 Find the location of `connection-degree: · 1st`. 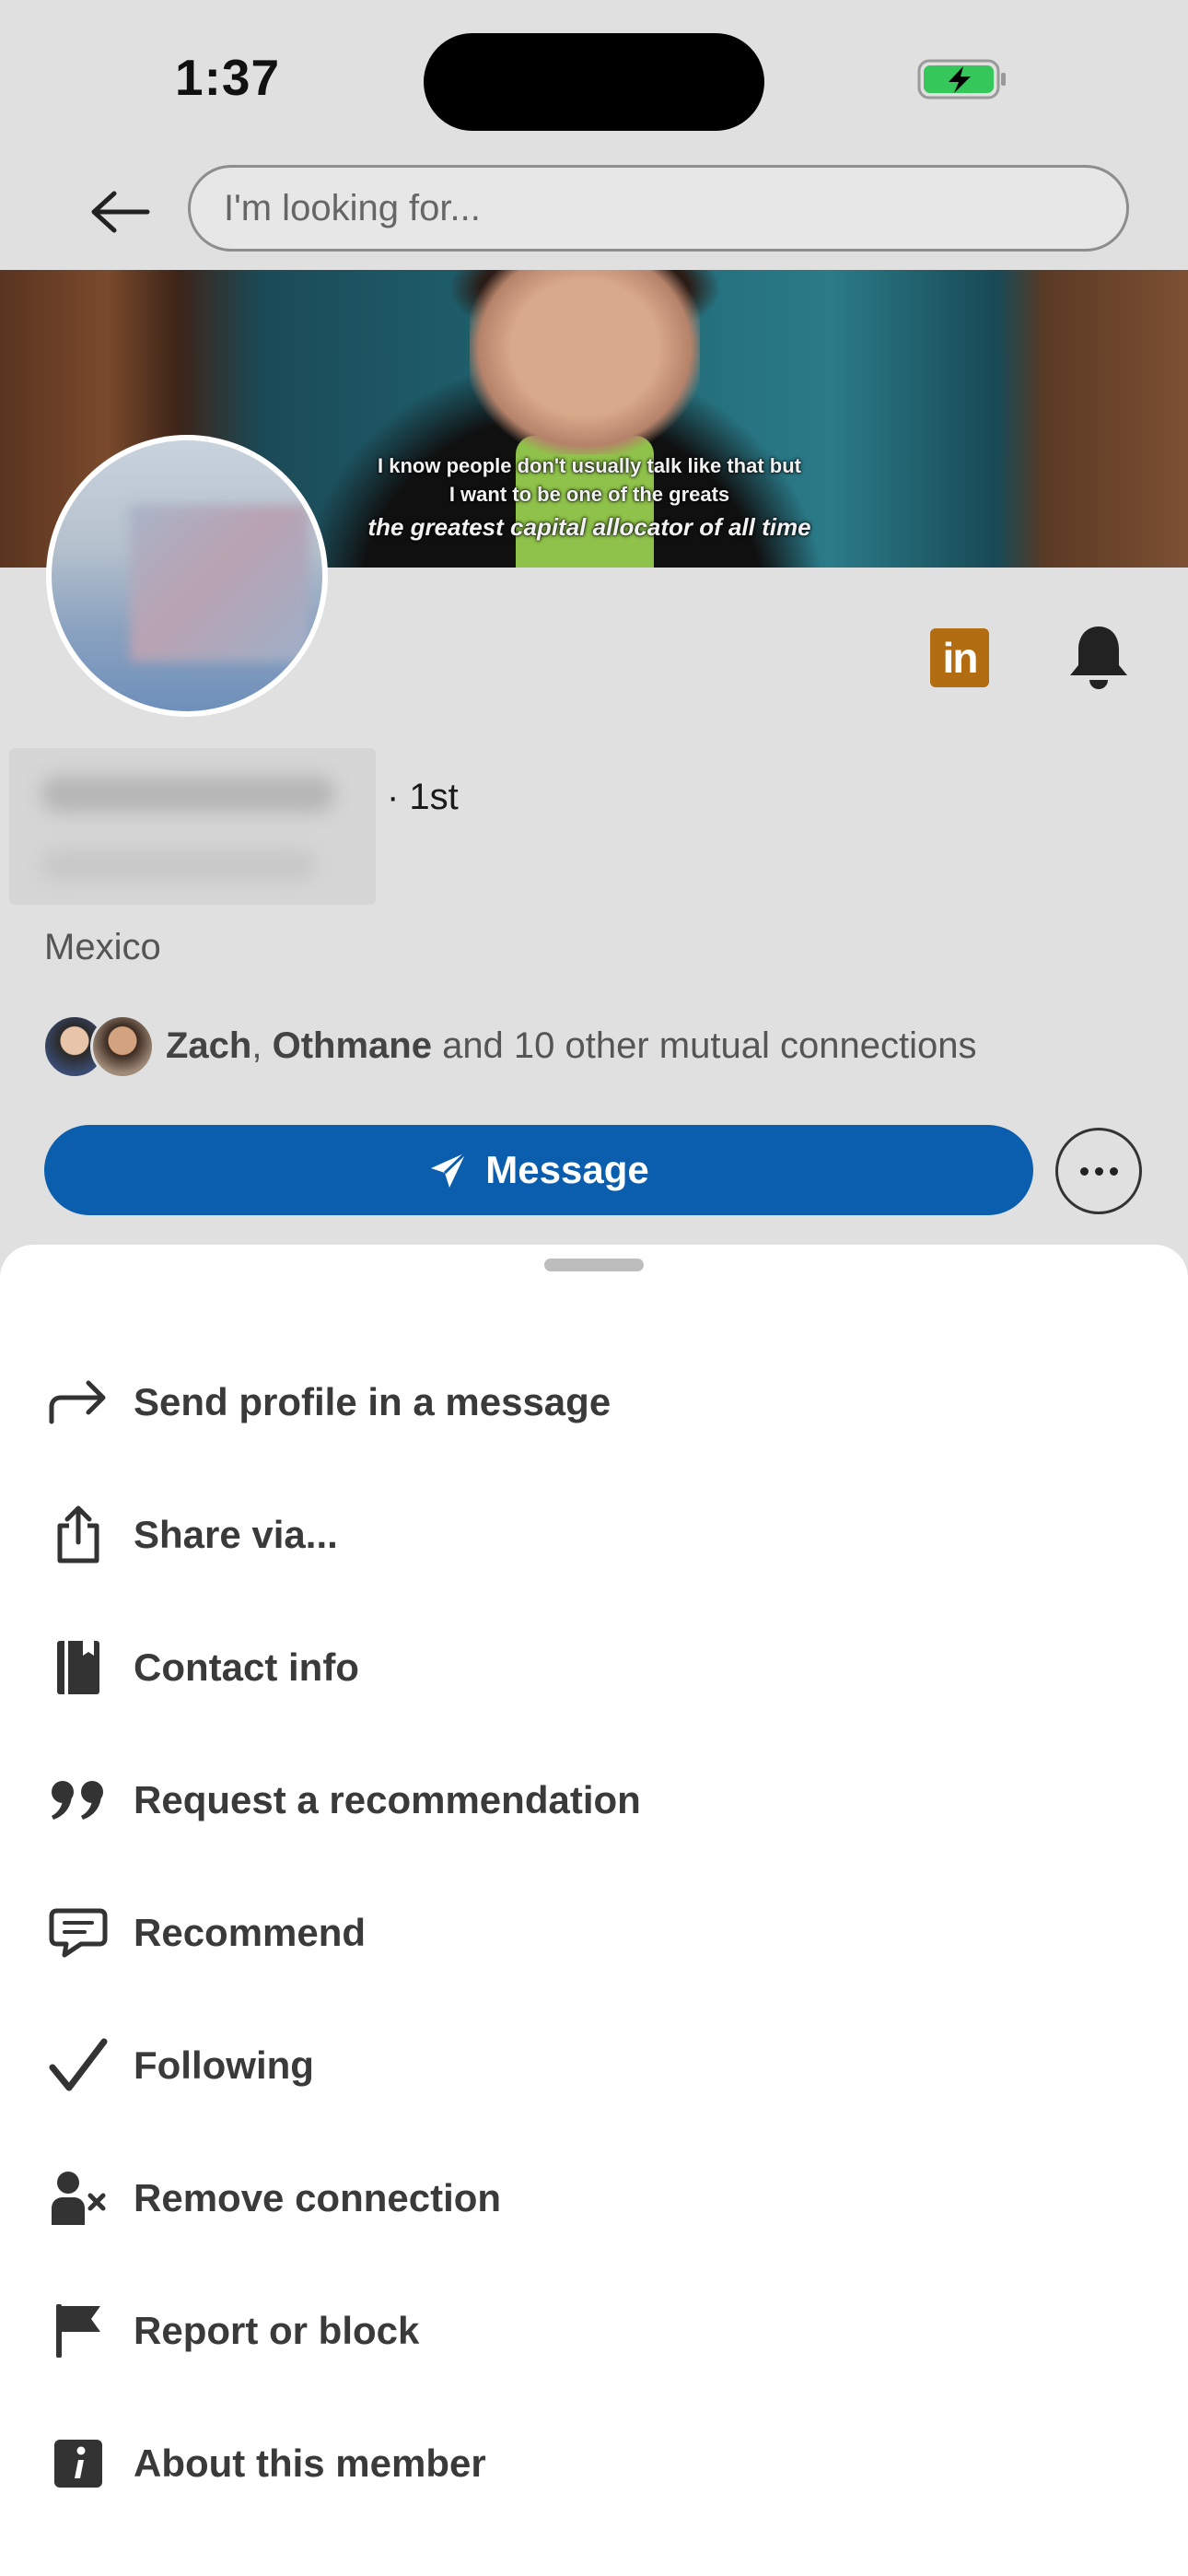

connection-degree: · 1st is located at coordinates (423, 797).